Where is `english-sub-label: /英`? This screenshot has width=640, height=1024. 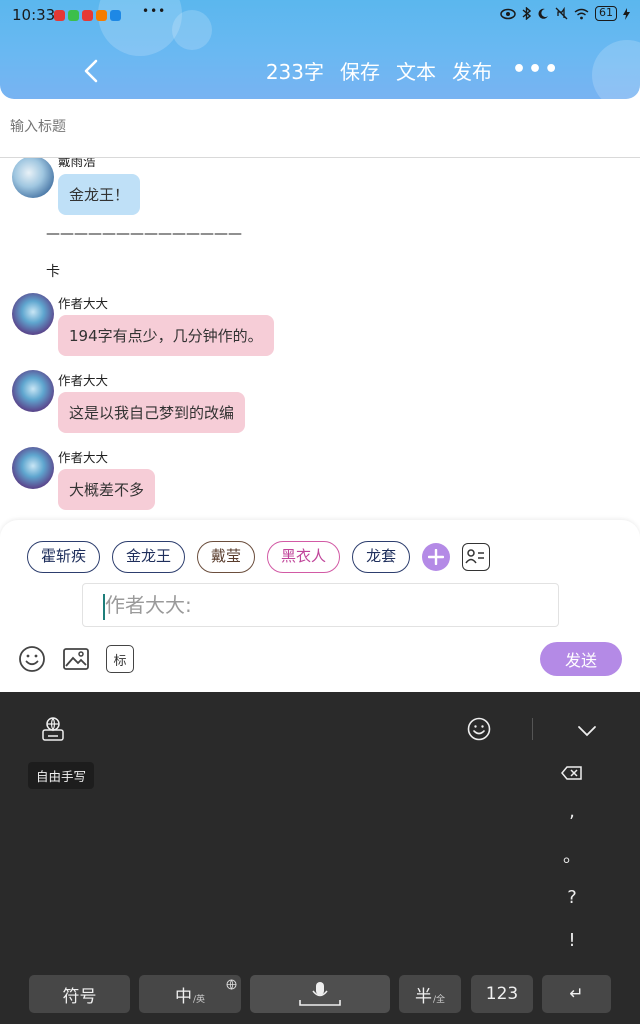
english-sub-label: /英 is located at coordinates (199, 999).